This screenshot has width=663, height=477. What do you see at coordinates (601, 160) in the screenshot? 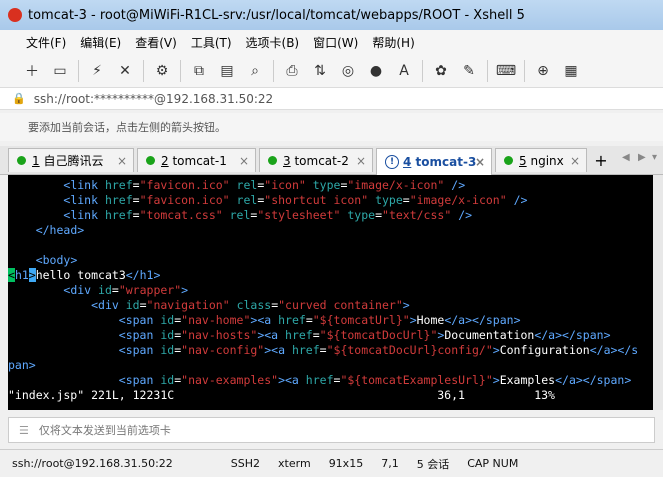
I see `new-tab-button: +` at bounding box center [601, 160].